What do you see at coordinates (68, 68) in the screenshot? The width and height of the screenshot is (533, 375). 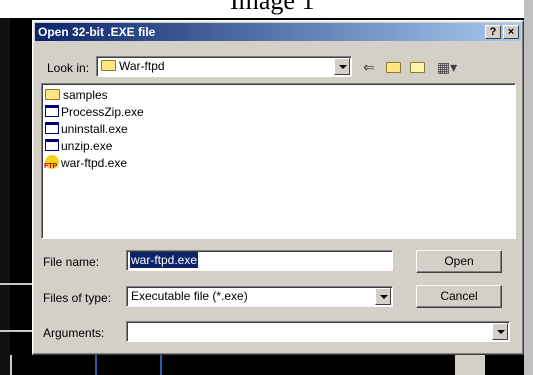 I see `look-in-label: Look in:` at bounding box center [68, 68].